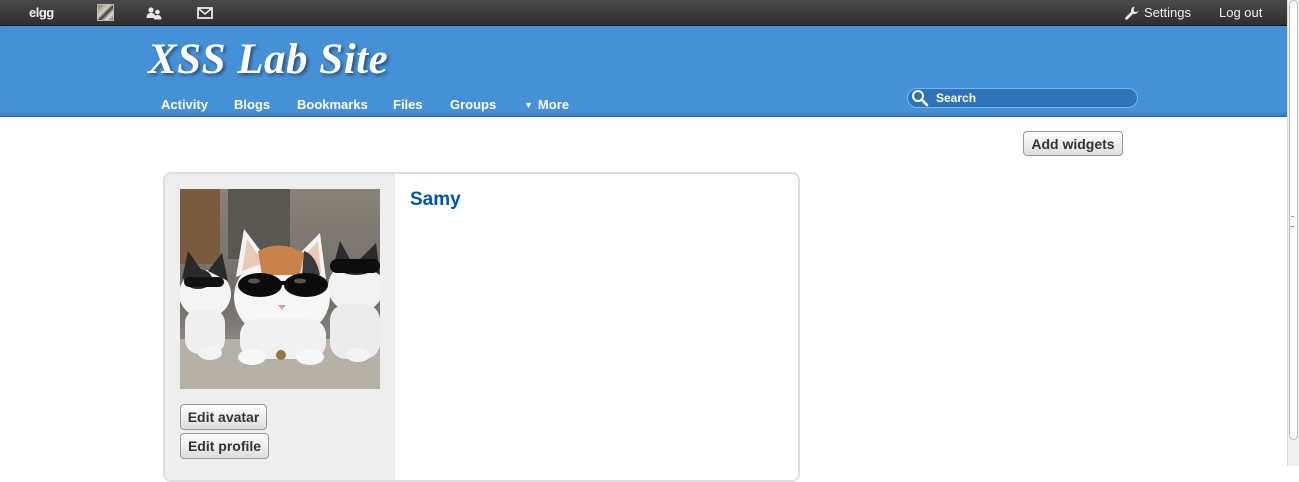 Image resolution: width=1299 pixels, height=482 pixels. Describe the element at coordinates (1292, 221) in the screenshot. I see `scrollbar-grip` at that location.